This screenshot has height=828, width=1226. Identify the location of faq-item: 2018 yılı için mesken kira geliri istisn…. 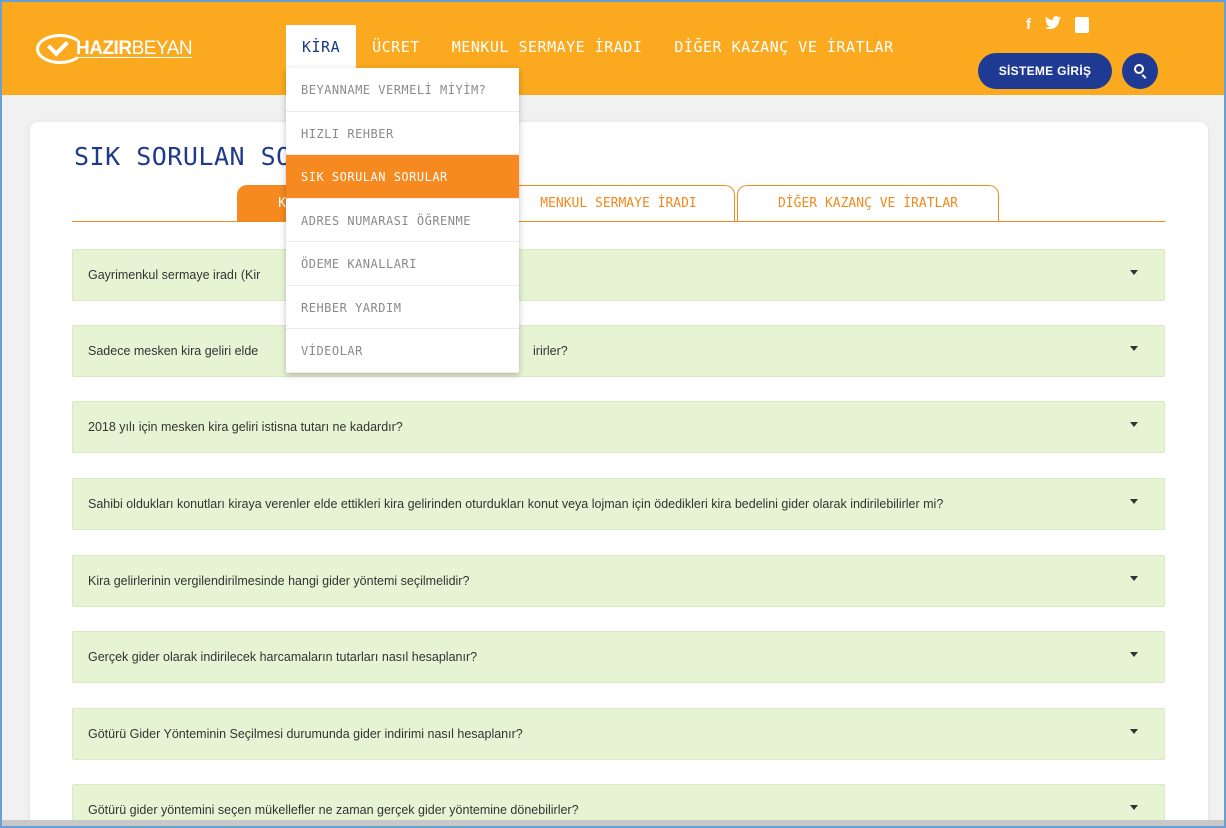
(618, 427).